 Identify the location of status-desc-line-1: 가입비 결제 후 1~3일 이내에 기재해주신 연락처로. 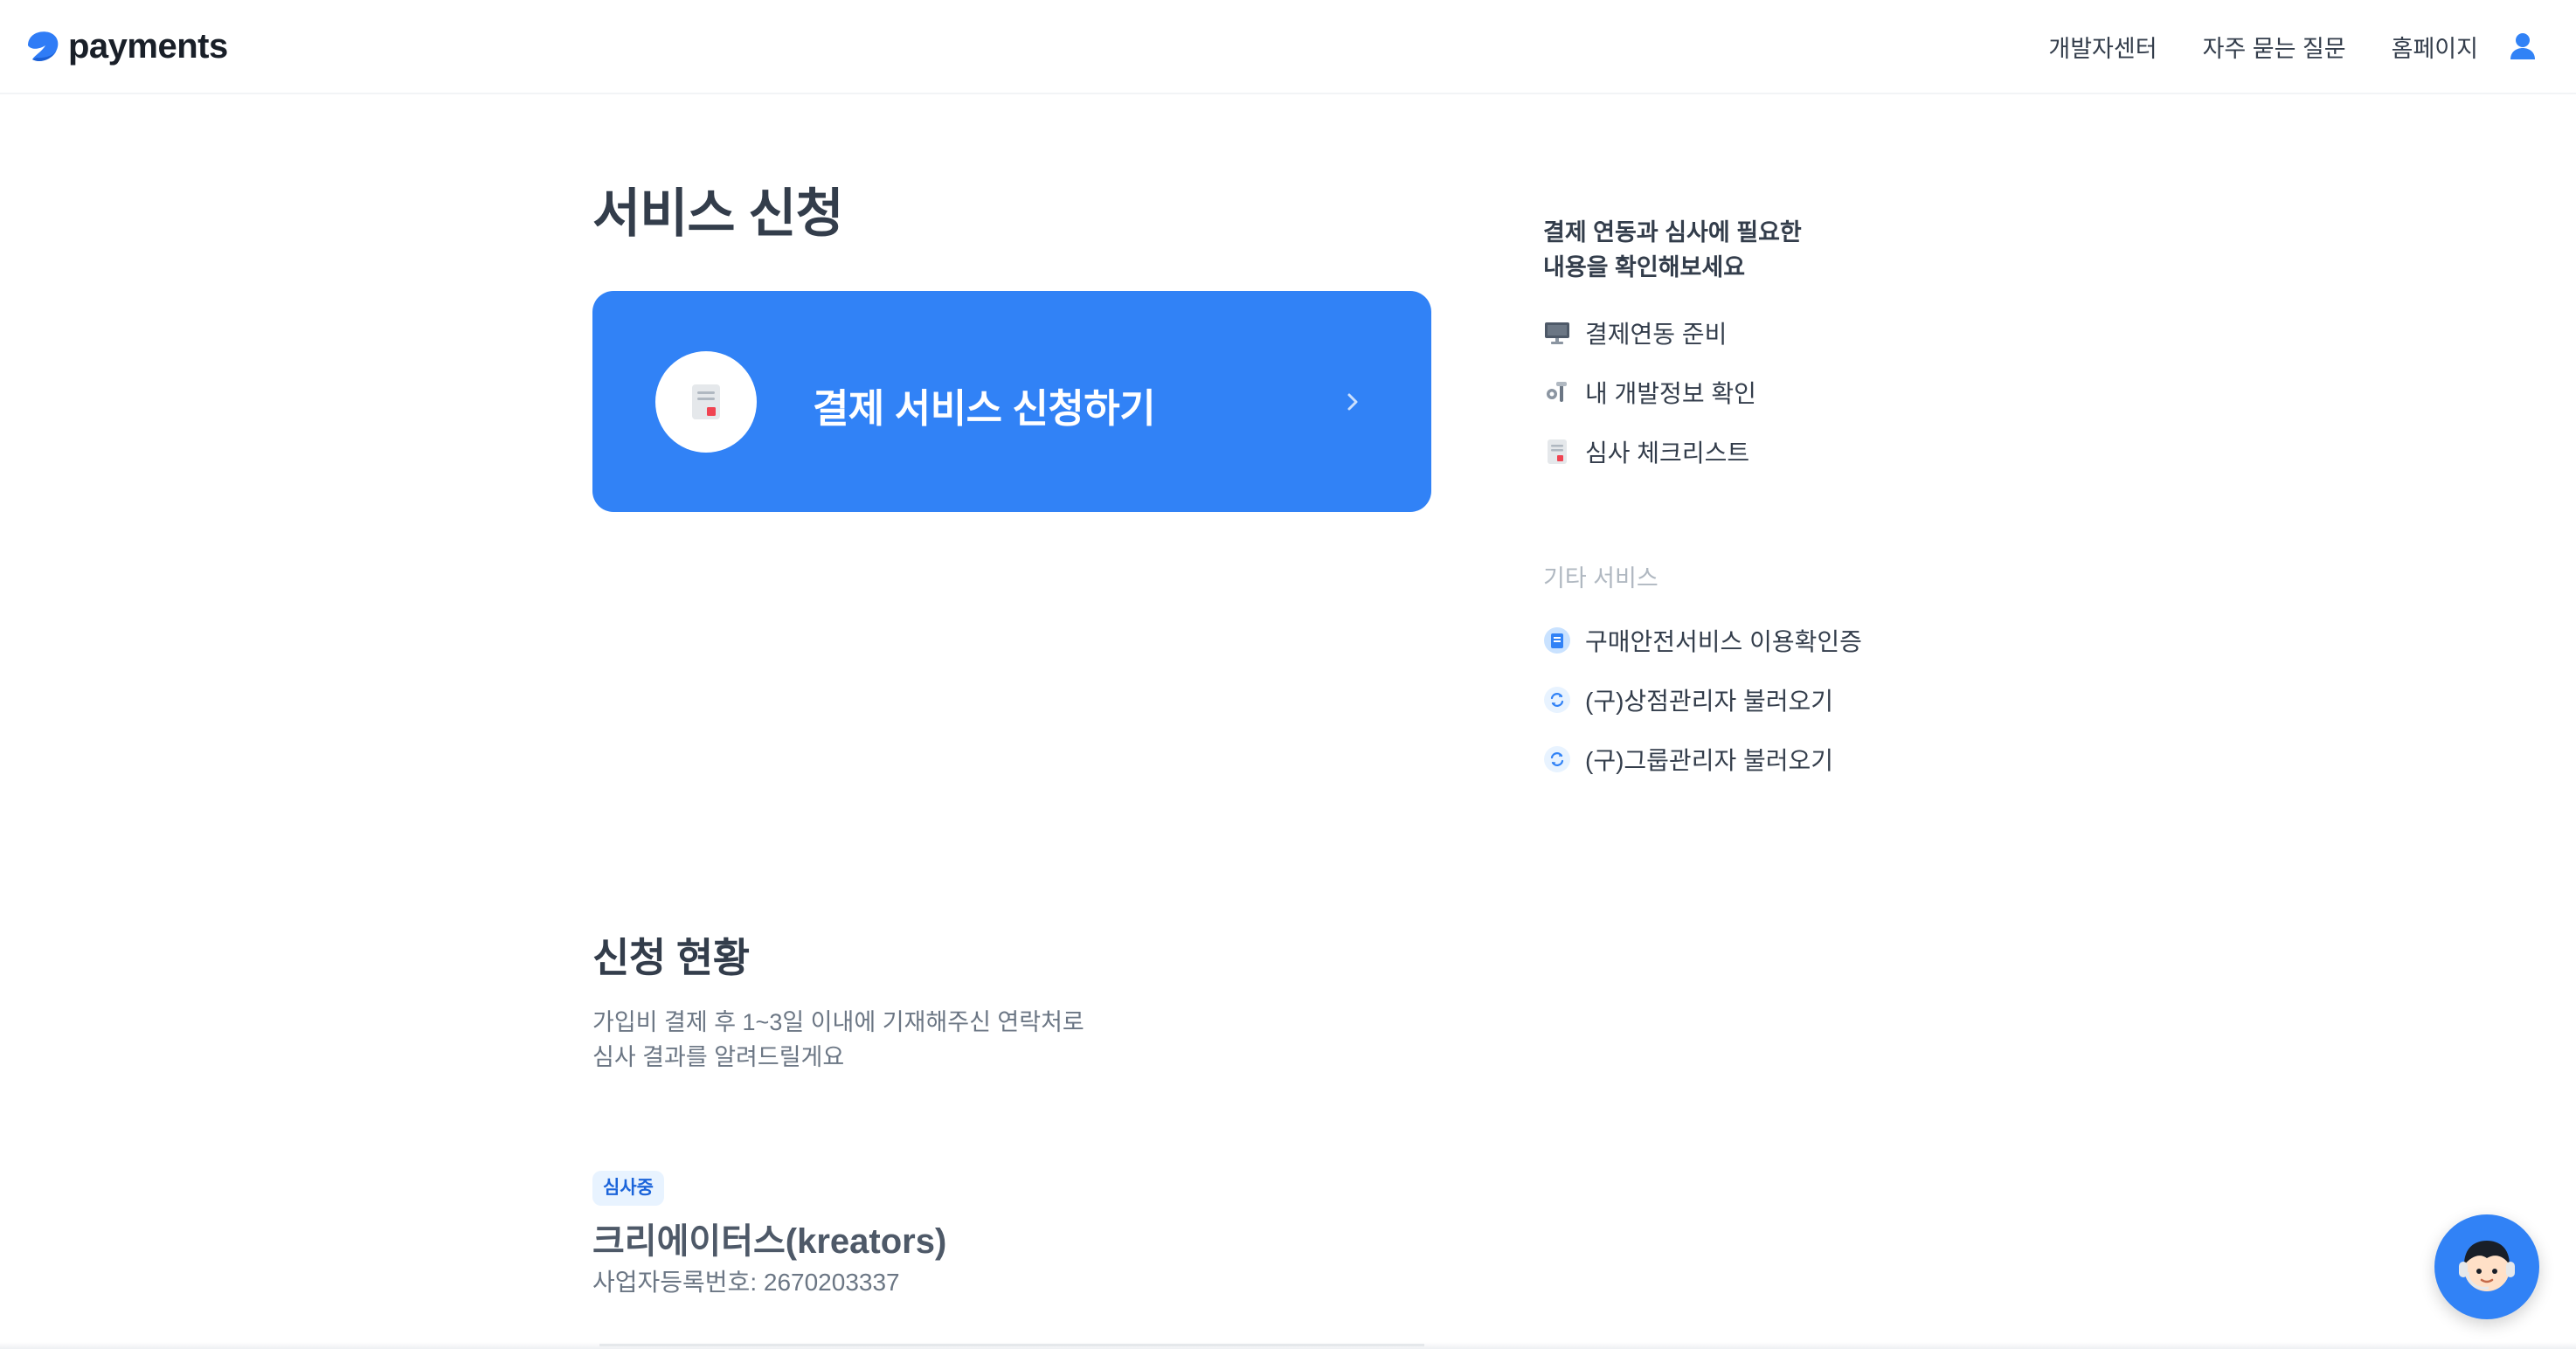
(838, 1022).